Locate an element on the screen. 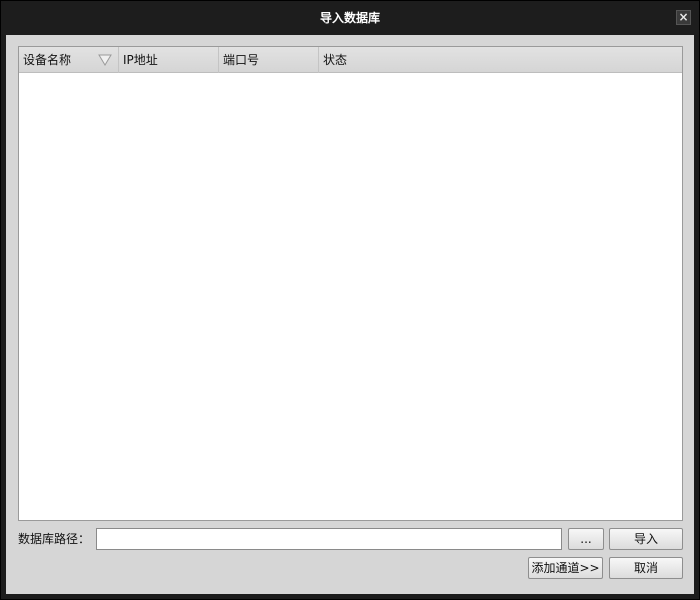 This screenshot has height=600, width=700. title-bar: 导入数据库 × is located at coordinates (350, 18).